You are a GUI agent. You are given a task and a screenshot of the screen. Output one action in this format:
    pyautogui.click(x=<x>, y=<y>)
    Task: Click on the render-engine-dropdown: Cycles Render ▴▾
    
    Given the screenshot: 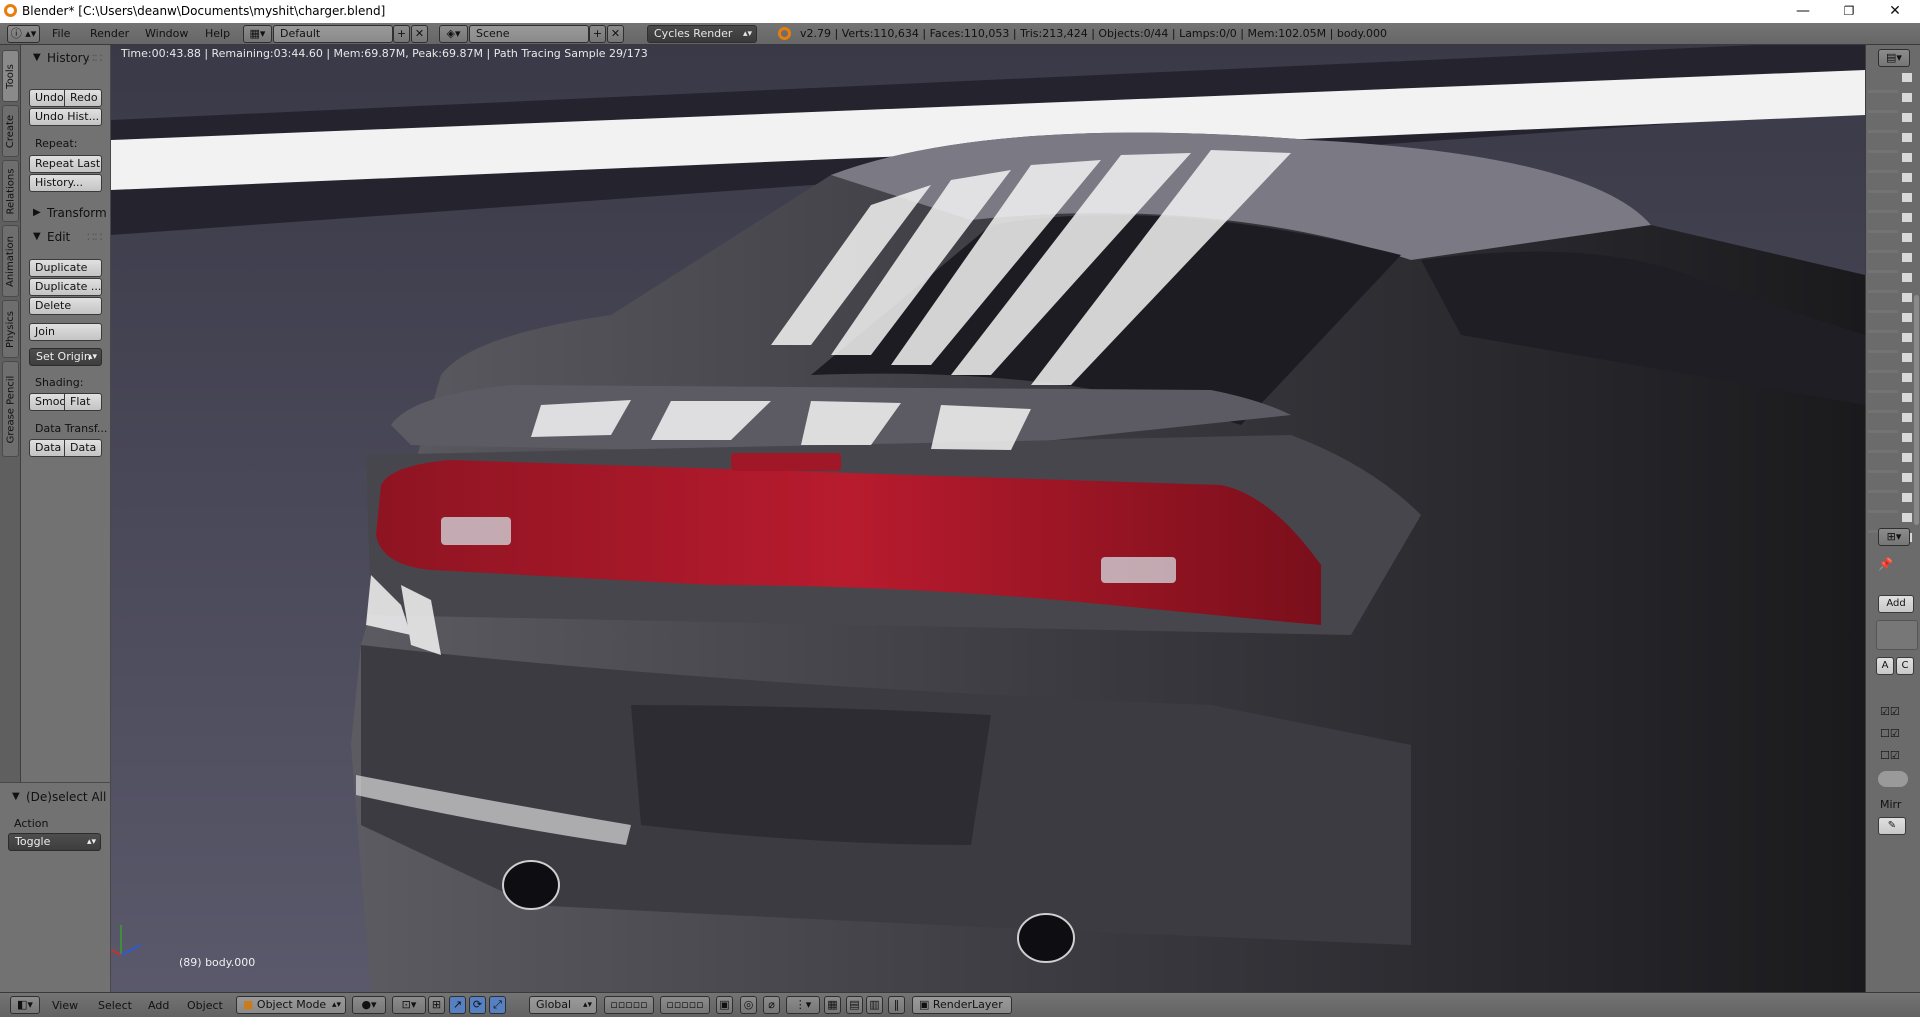 What is the action you would take?
    pyautogui.click(x=702, y=34)
    